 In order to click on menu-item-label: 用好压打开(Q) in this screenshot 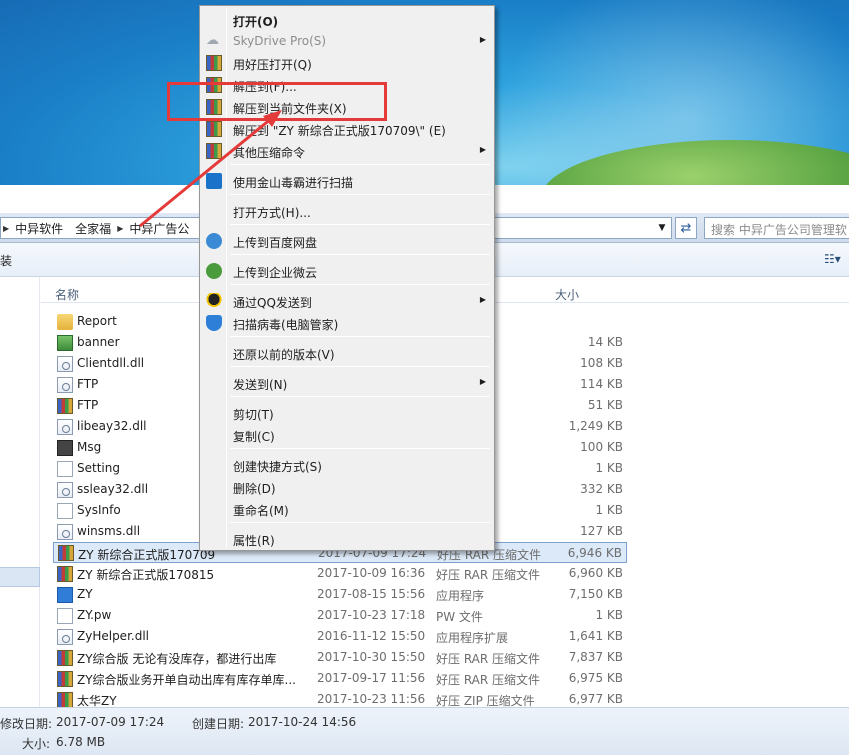, I will do `click(272, 65)`.